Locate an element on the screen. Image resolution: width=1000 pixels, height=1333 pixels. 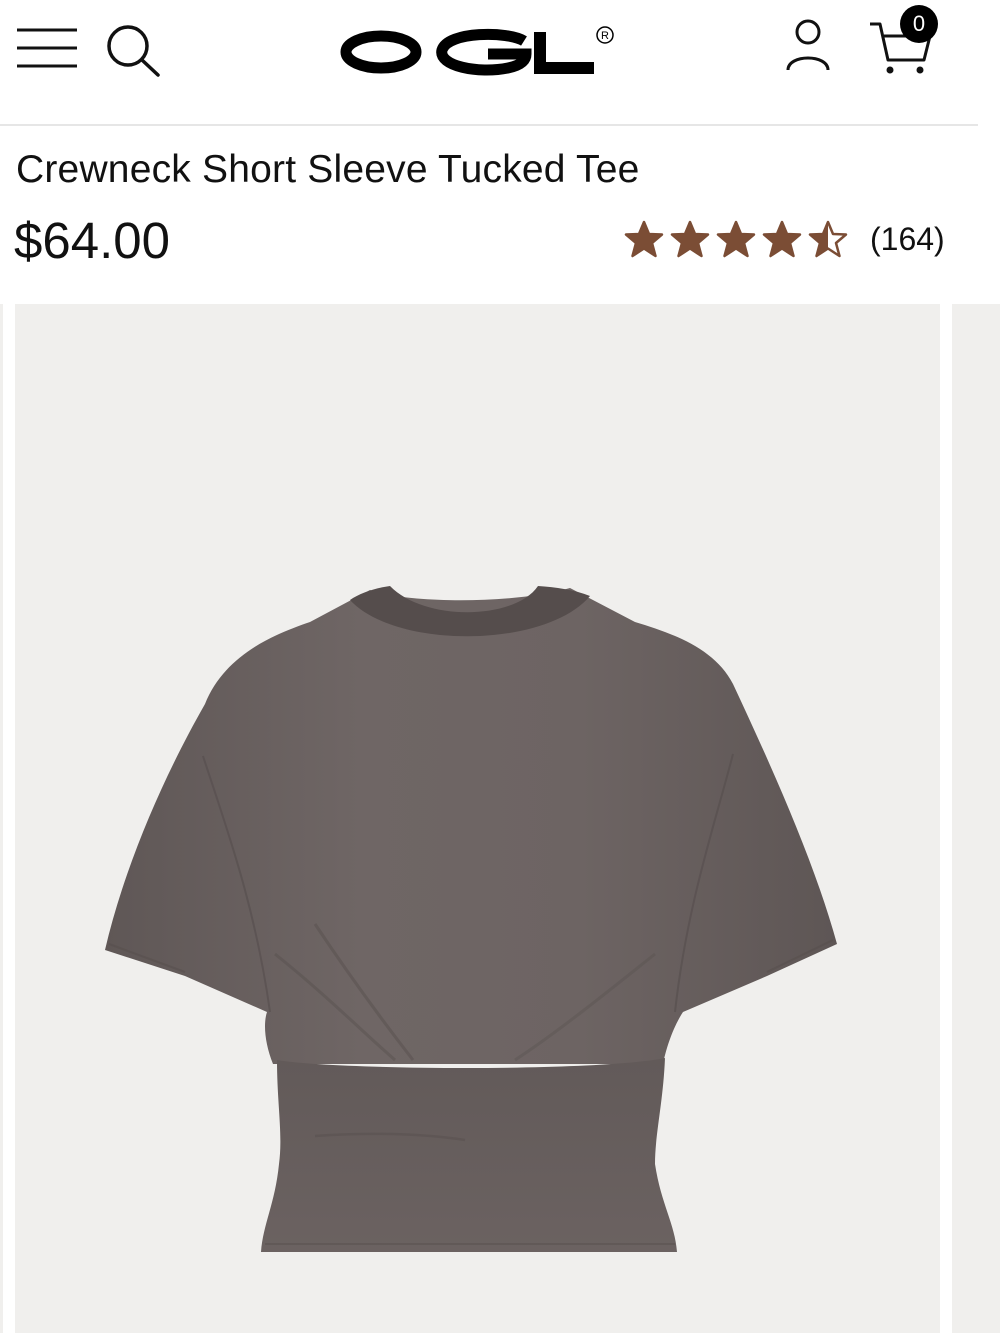
menu-icon is located at coordinates (47, 48).